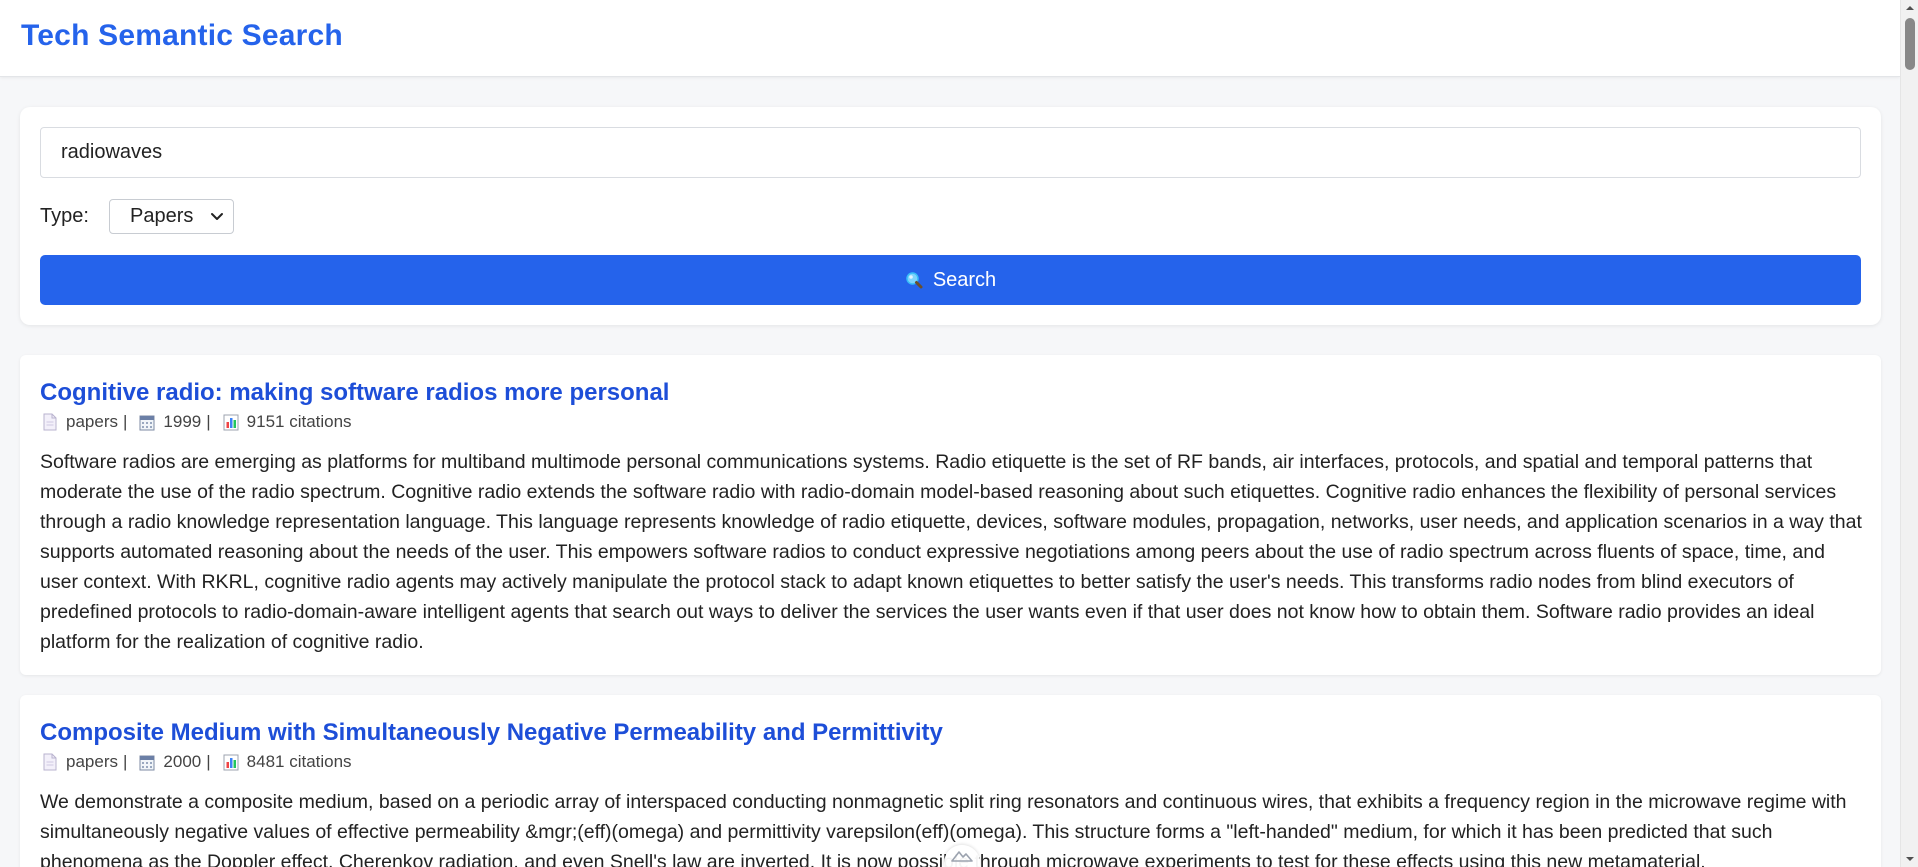 The width and height of the screenshot is (1918, 867). I want to click on type-label: Type:, so click(64, 216).